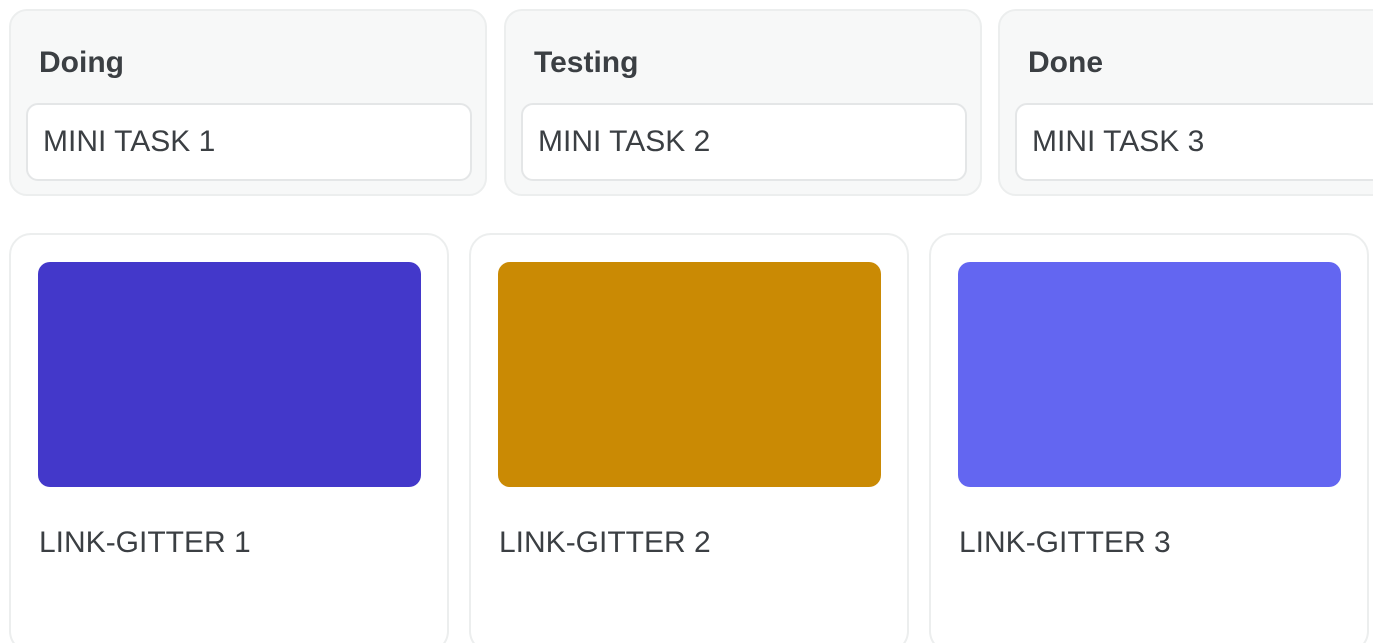 The image size is (1373, 643). Describe the element at coordinates (248, 102) in the screenshot. I see `column-doing: Doing MINI TASK 1` at that location.